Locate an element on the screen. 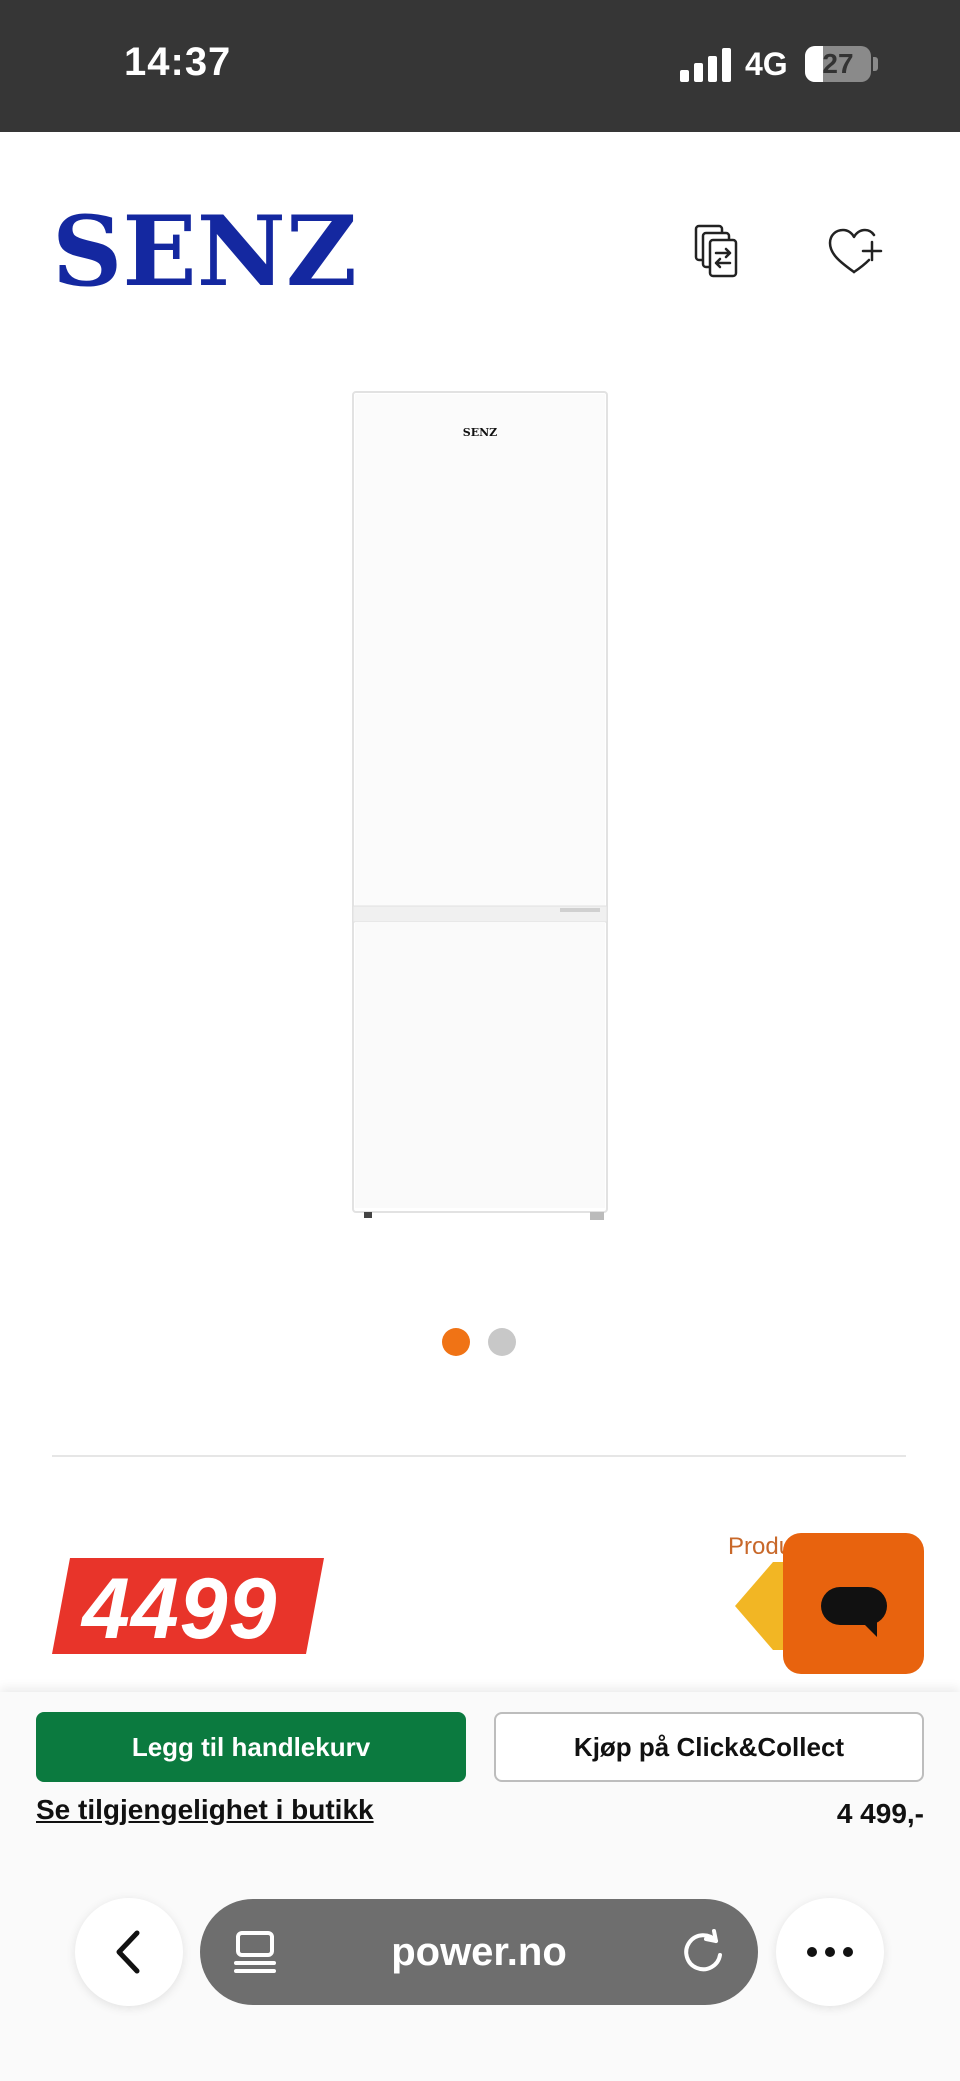  battery-level: 27 is located at coordinates (838, 63).